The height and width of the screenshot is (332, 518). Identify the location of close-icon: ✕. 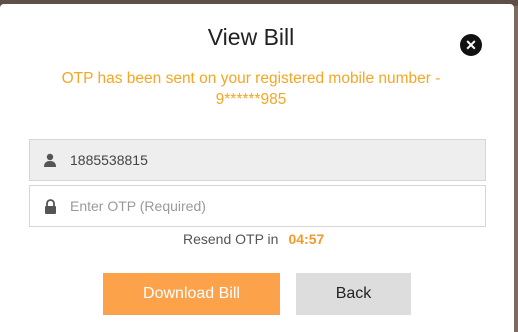
(471, 45).